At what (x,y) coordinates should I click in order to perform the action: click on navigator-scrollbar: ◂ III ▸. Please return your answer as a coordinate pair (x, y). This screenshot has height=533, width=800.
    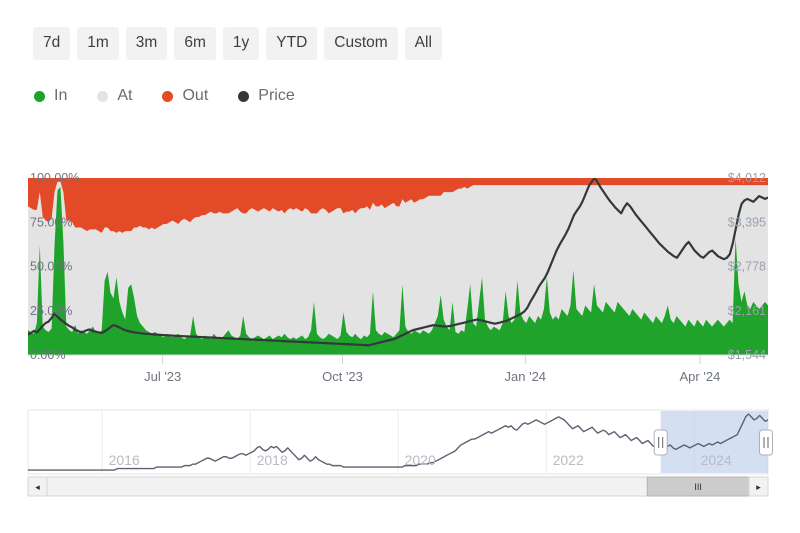
    Looking at the image, I should click on (398, 486).